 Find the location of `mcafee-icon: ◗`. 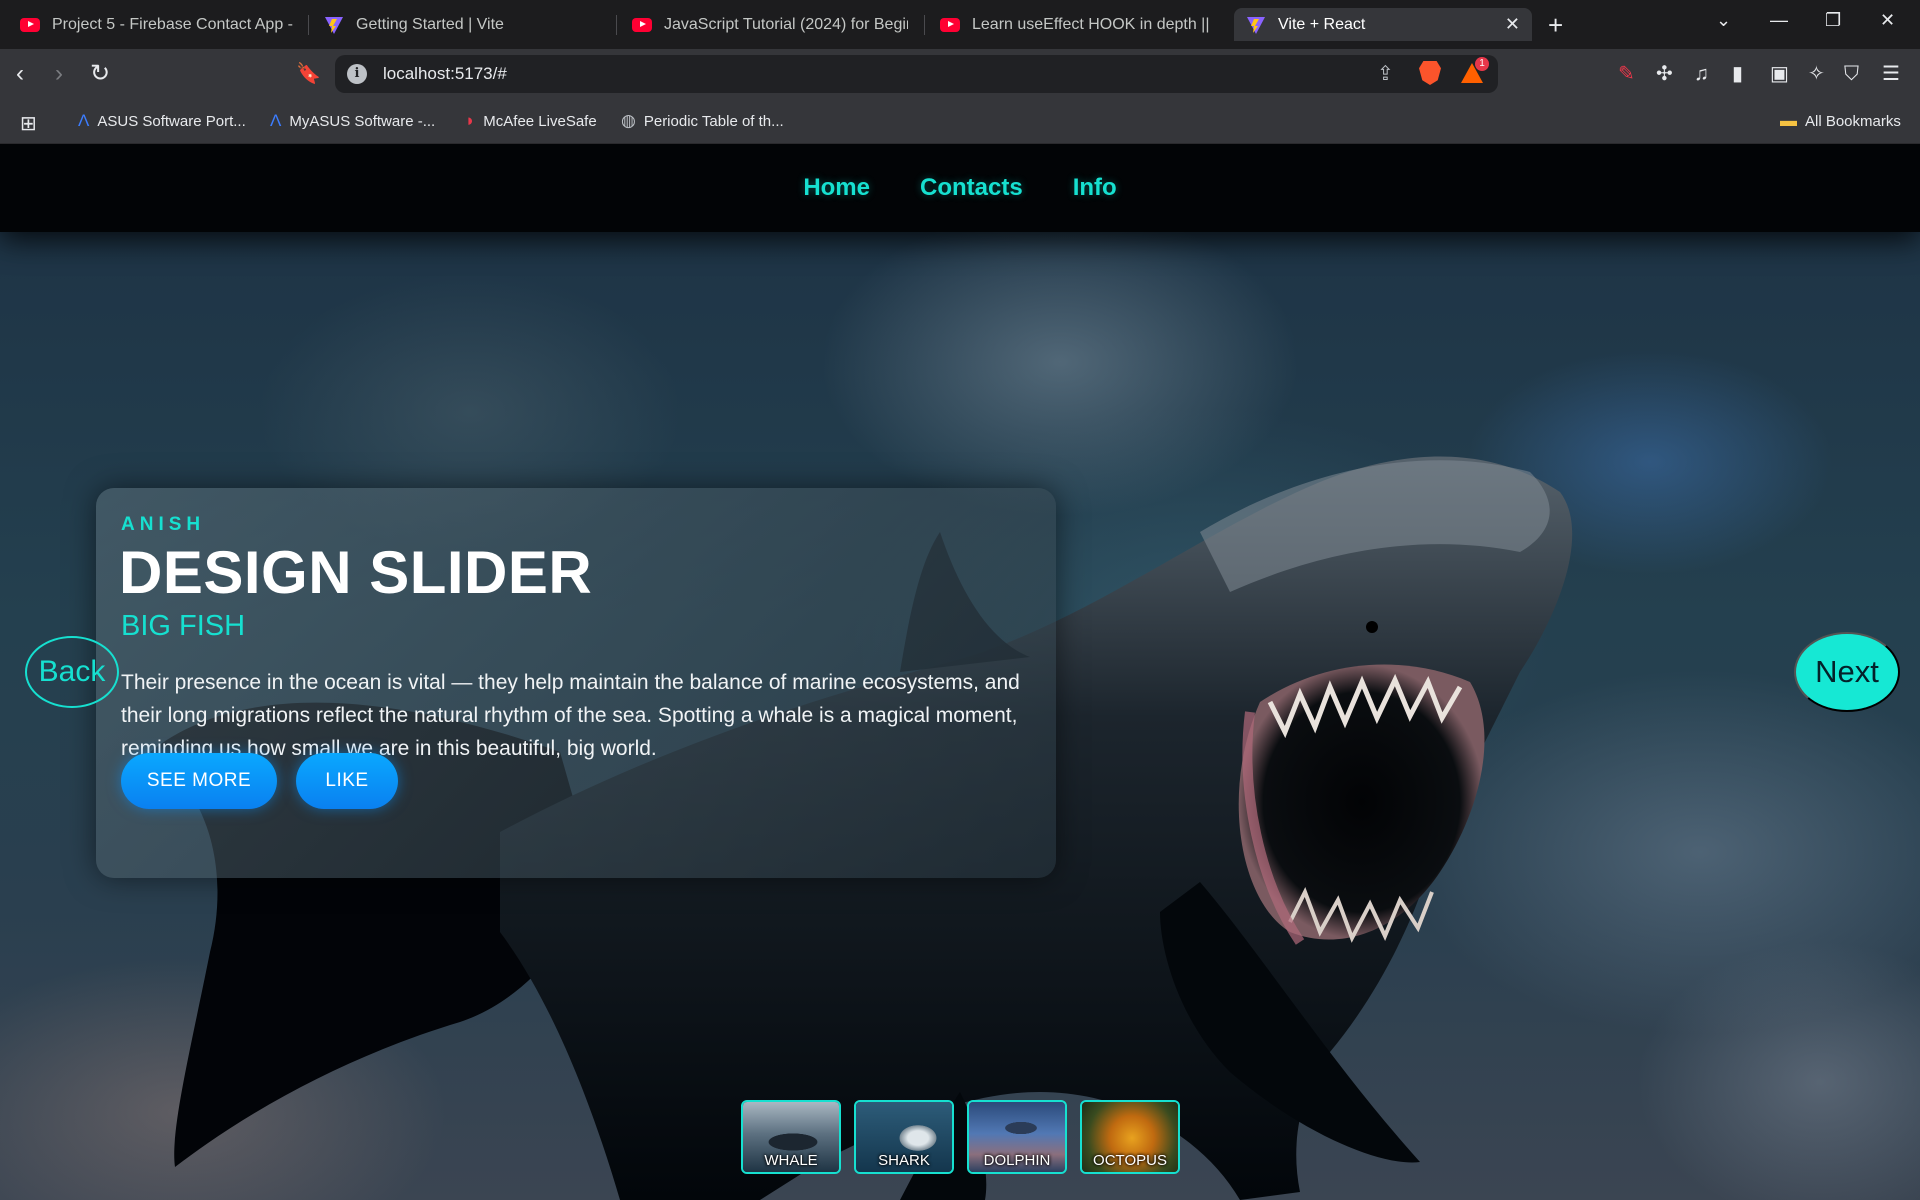

mcafee-icon: ◗ is located at coordinates (470, 120).